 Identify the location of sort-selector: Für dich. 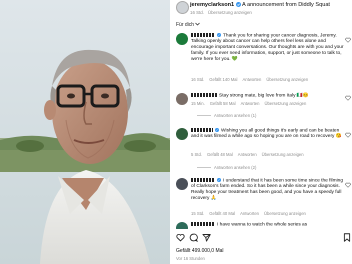
(188, 25).